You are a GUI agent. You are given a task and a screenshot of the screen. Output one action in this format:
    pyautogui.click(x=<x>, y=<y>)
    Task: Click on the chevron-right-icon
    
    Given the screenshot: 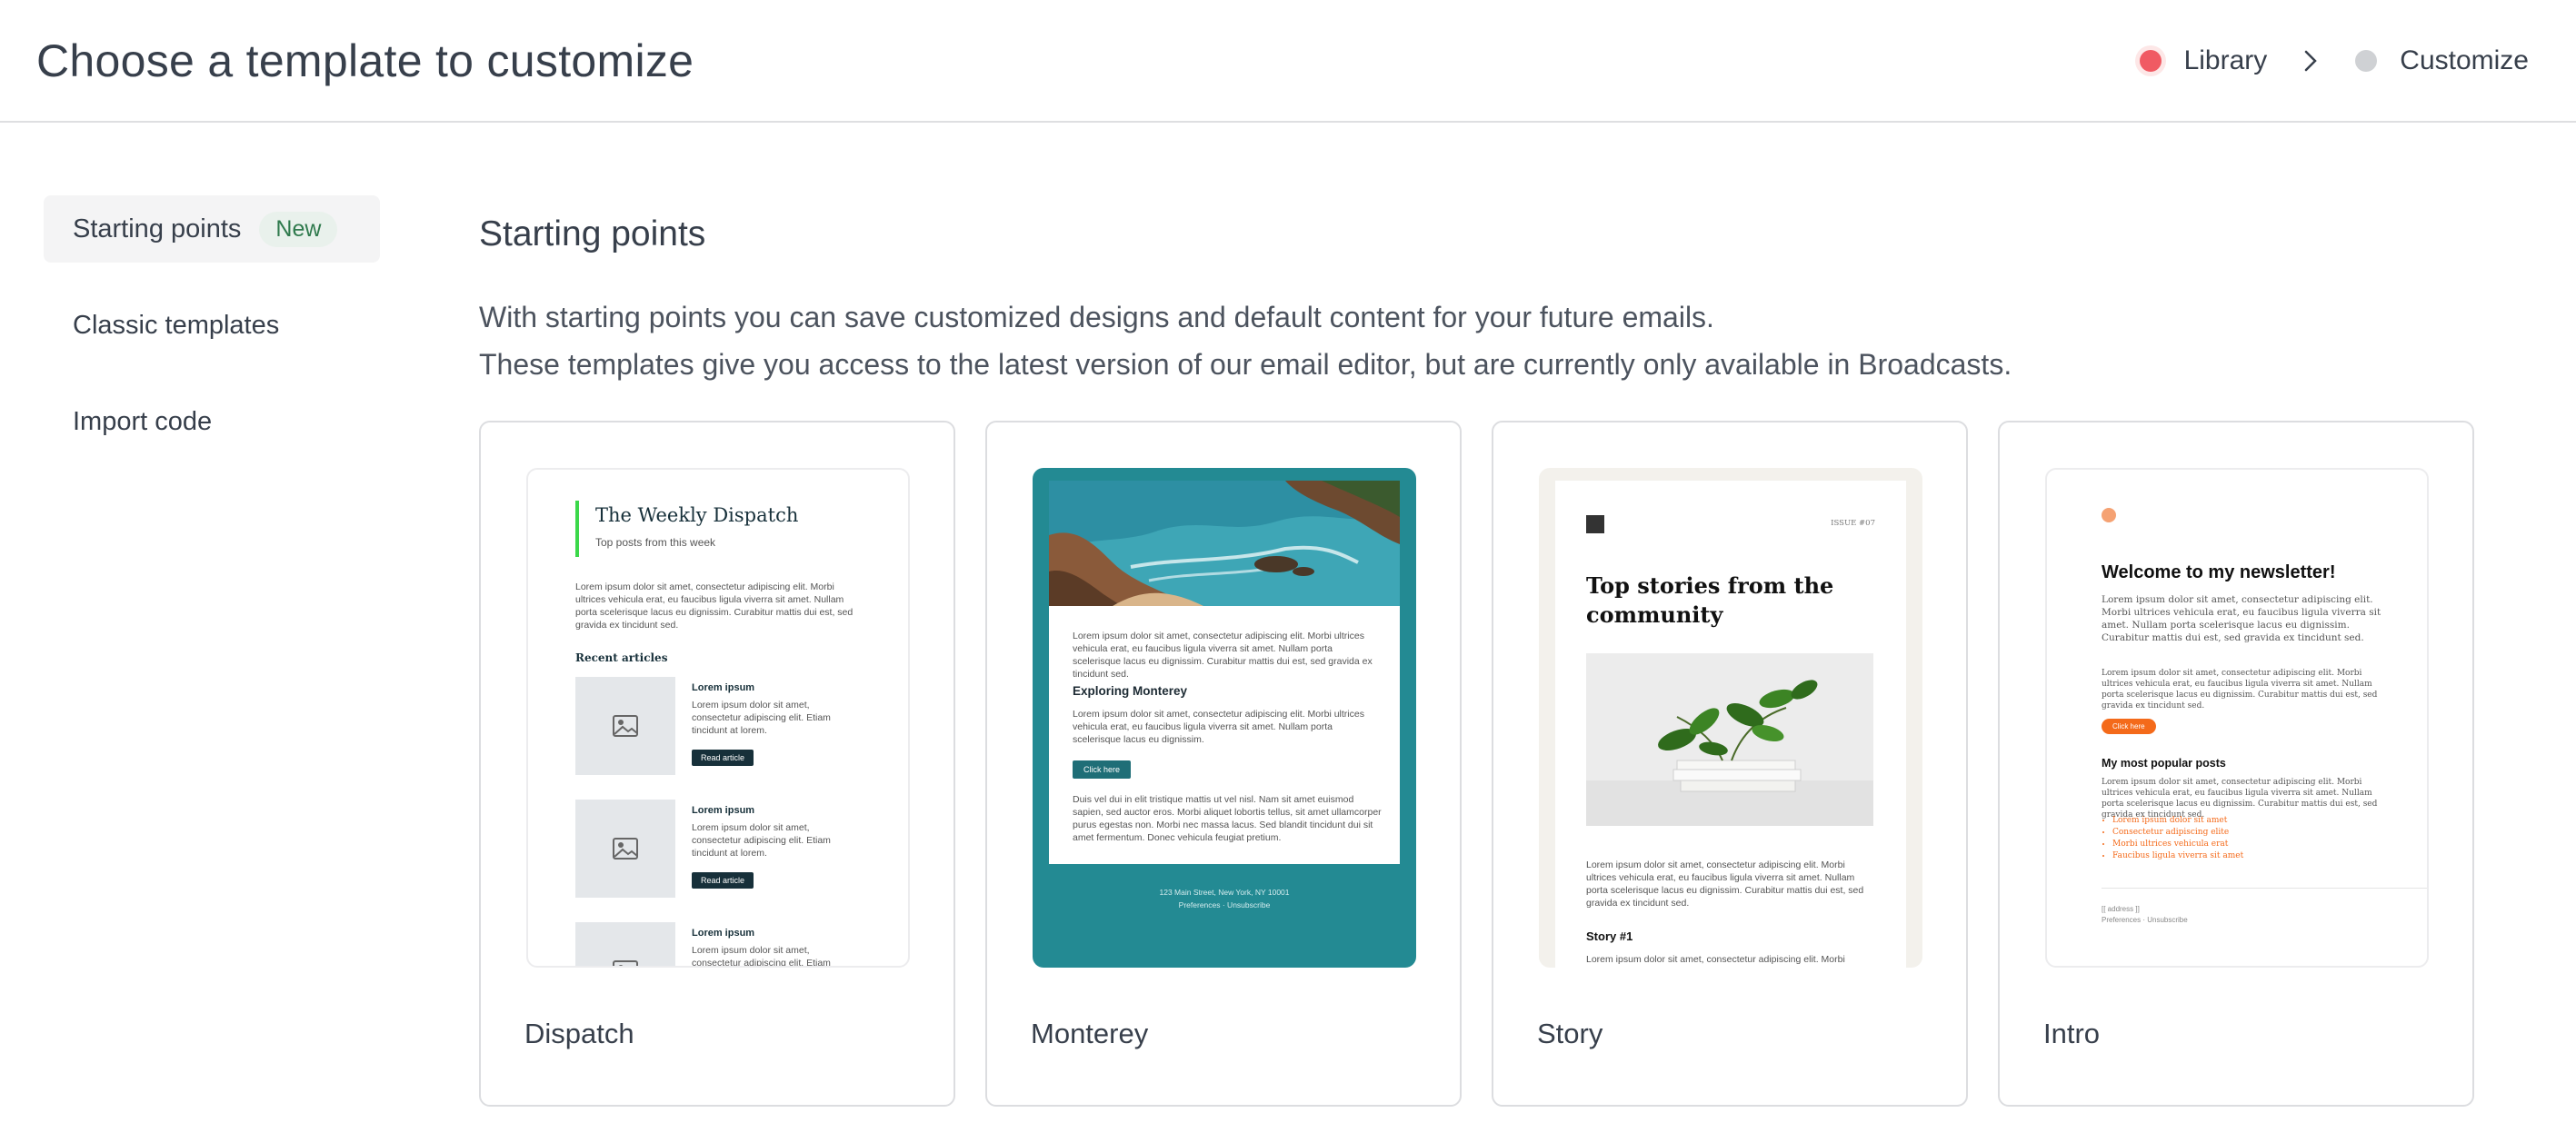 What is the action you would take?
    pyautogui.click(x=2310, y=61)
    